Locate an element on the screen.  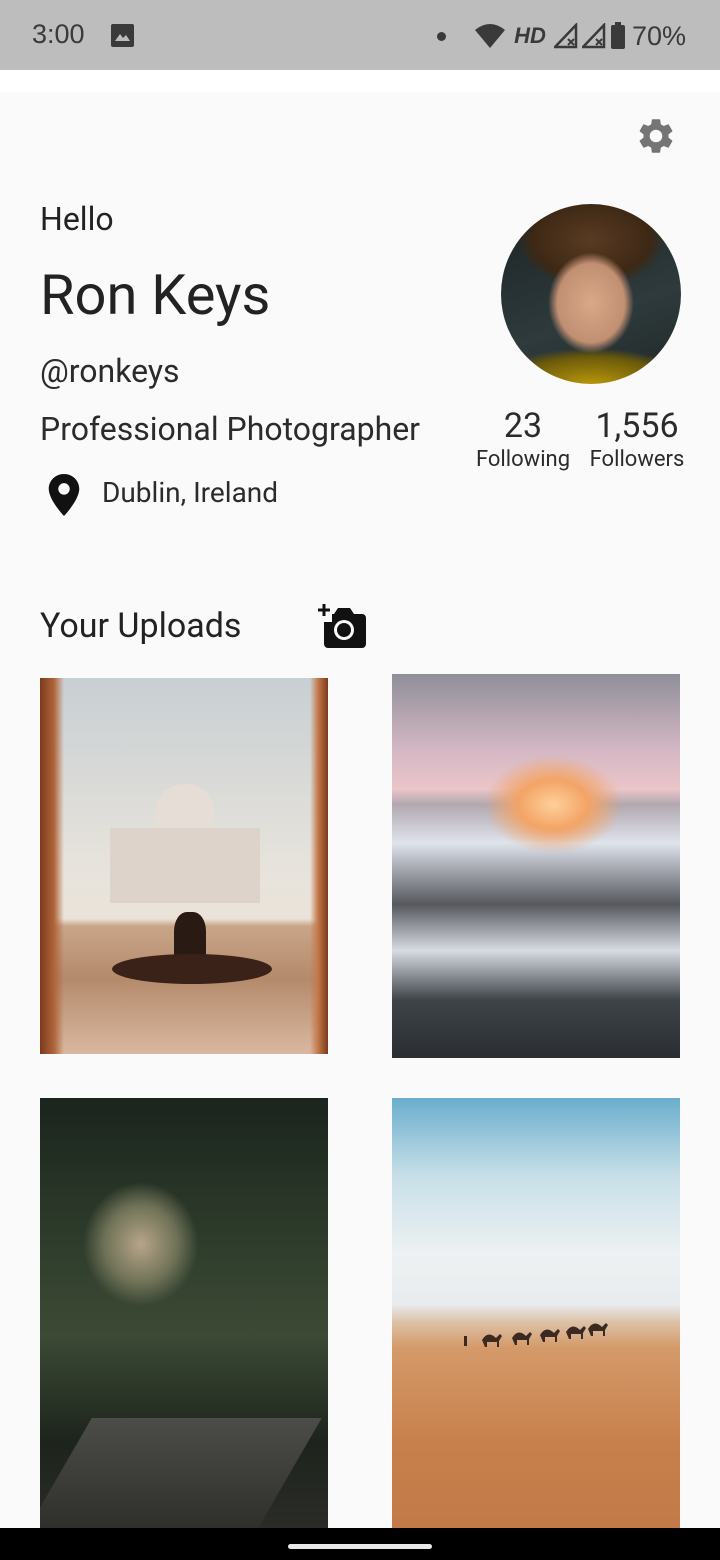
status-time: 3:00 is located at coordinates (58, 34).